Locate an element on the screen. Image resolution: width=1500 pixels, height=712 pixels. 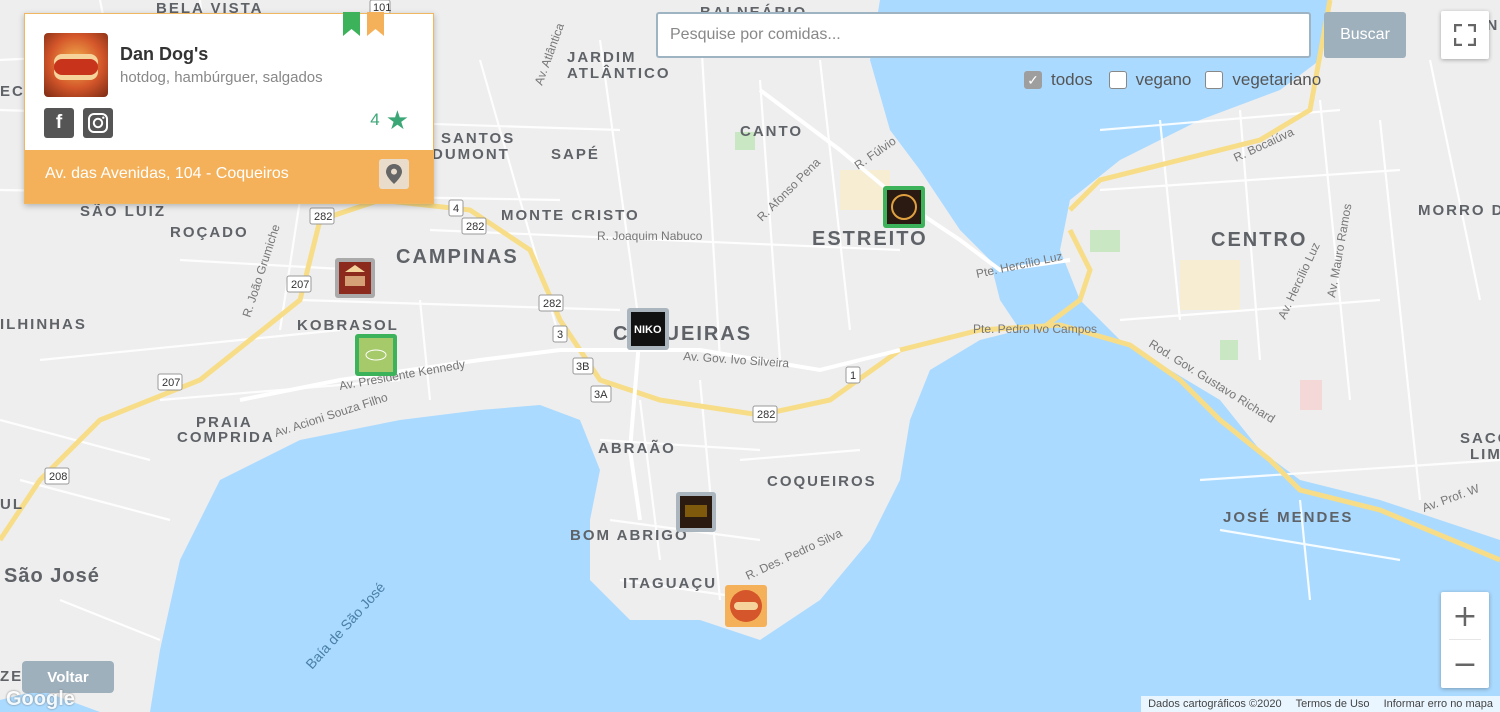
pizza-marker is located at coordinates (355, 278).